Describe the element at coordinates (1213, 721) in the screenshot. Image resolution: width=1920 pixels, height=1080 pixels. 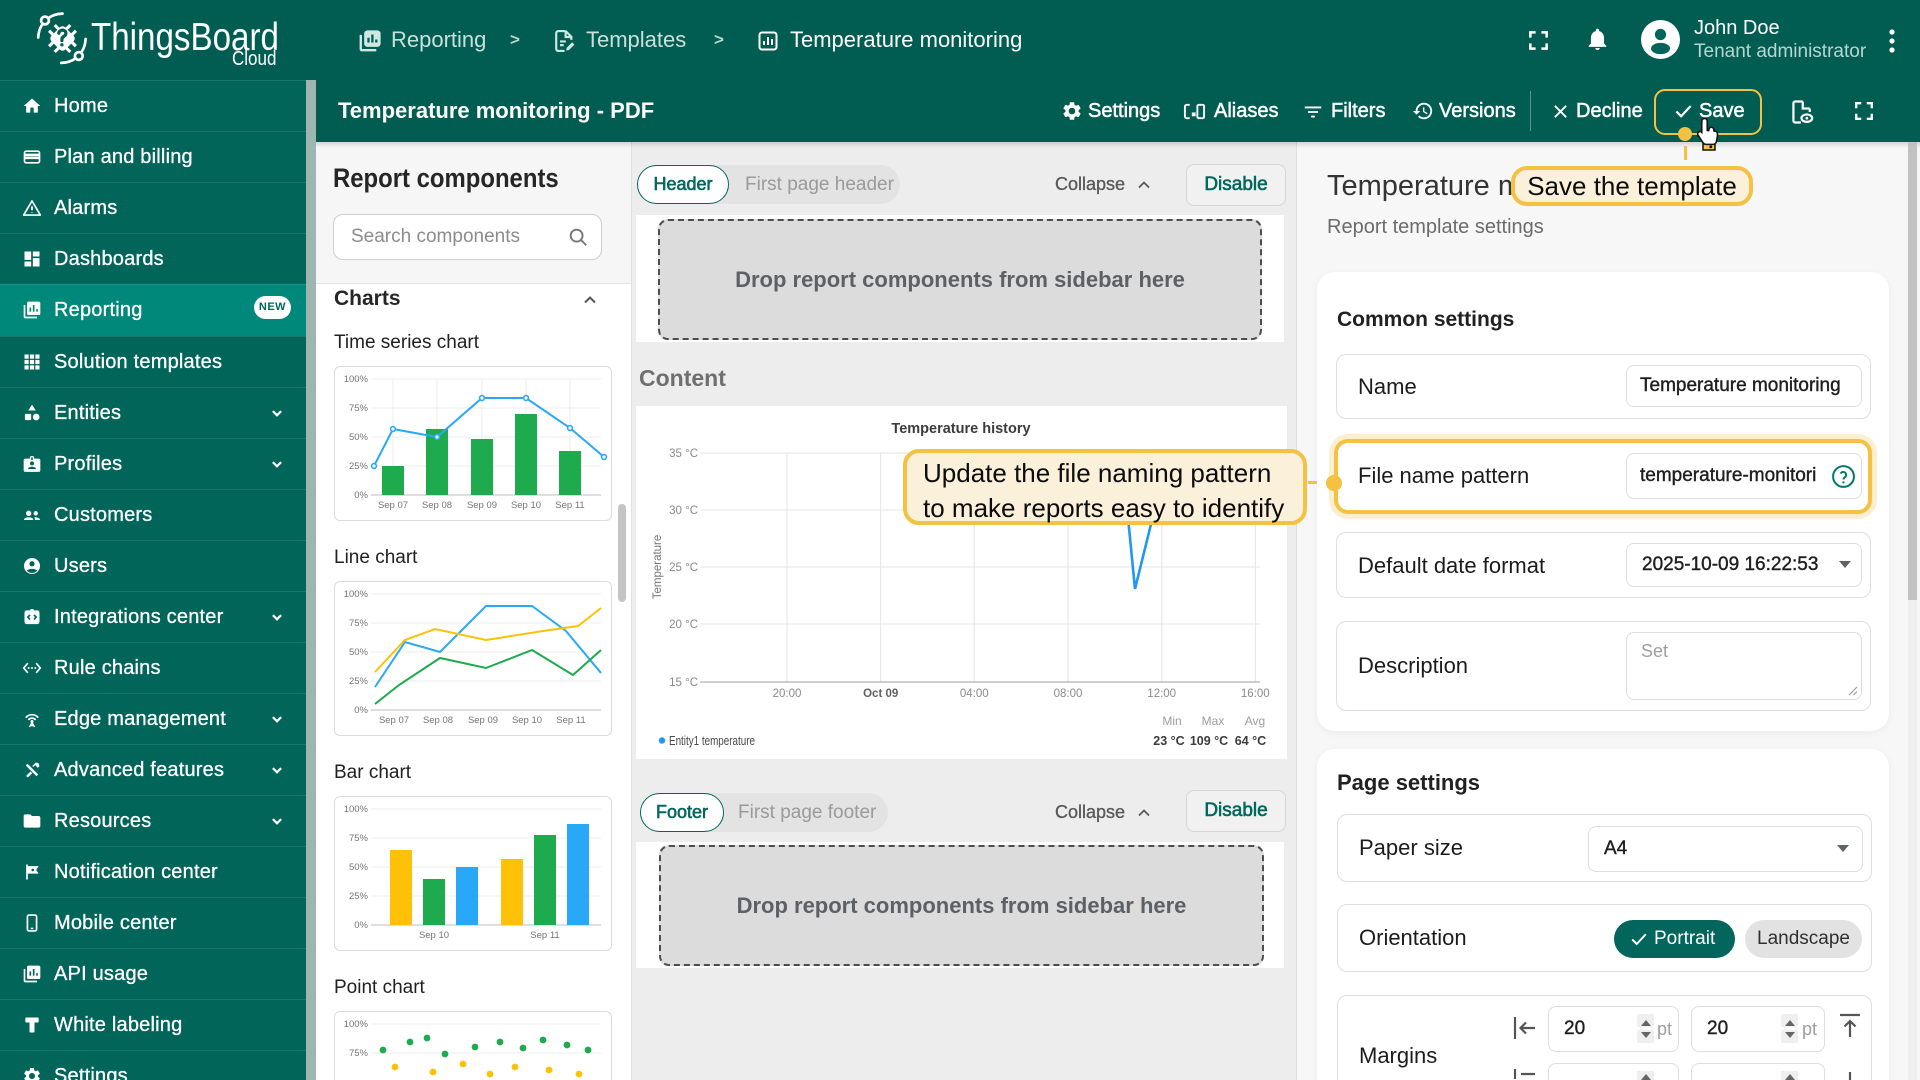
I see `svg-text: Max` at that location.